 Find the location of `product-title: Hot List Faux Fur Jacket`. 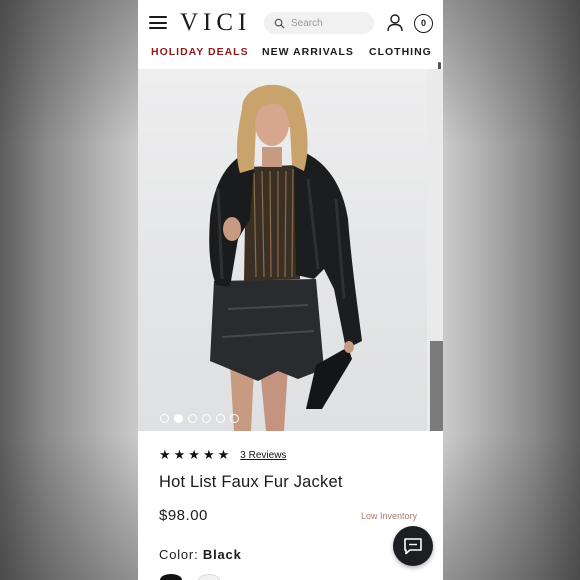

product-title: Hot List Faux Fur Jacket is located at coordinates (251, 482).